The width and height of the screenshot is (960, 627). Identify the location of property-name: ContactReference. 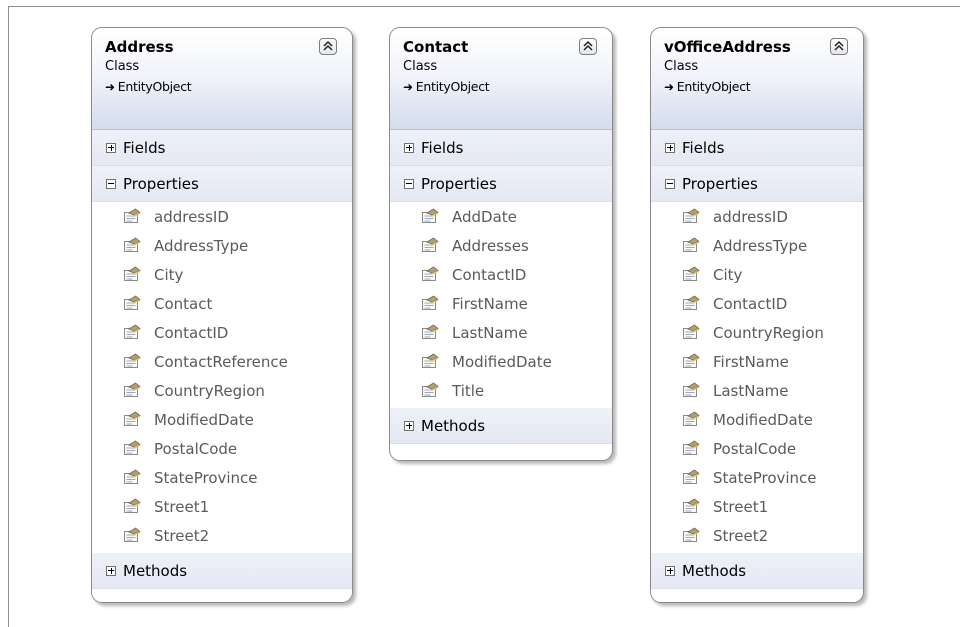
(221, 361).